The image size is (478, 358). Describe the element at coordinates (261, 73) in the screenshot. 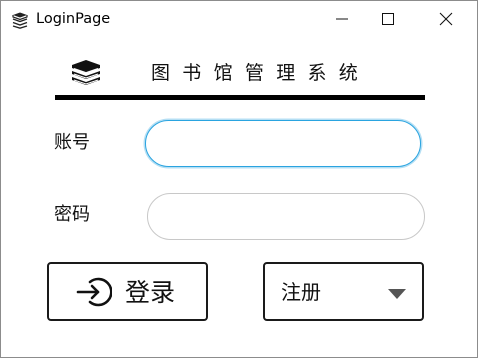

I see `app-title: 图书馆管理系统` at that location.